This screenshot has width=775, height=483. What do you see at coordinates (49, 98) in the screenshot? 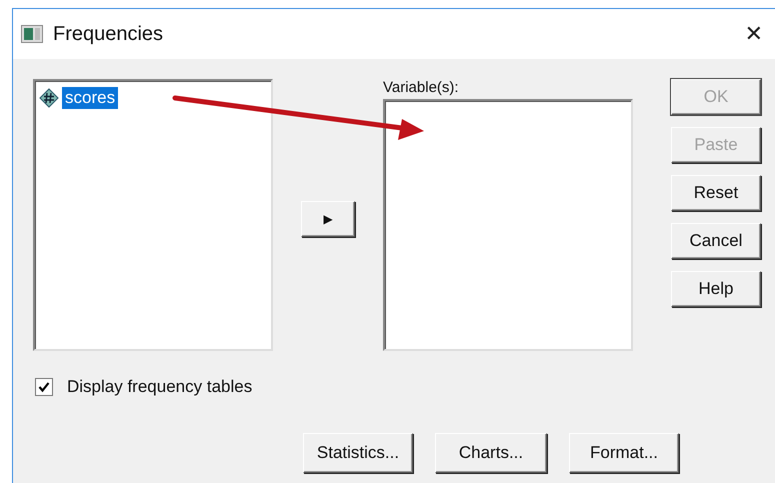
I see `numeric-variable-icon` at bounding box center [49, 98].